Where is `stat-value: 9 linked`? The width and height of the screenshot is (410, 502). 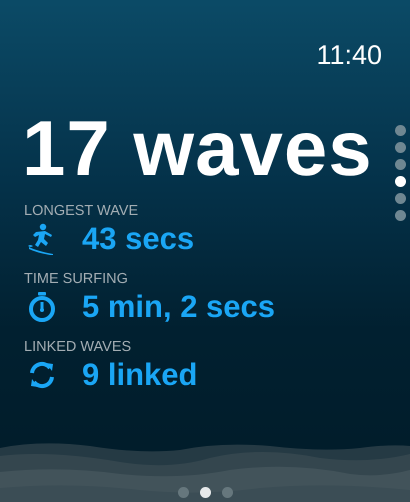 stat-value: 9 linked is located at coordinates (140, 375).